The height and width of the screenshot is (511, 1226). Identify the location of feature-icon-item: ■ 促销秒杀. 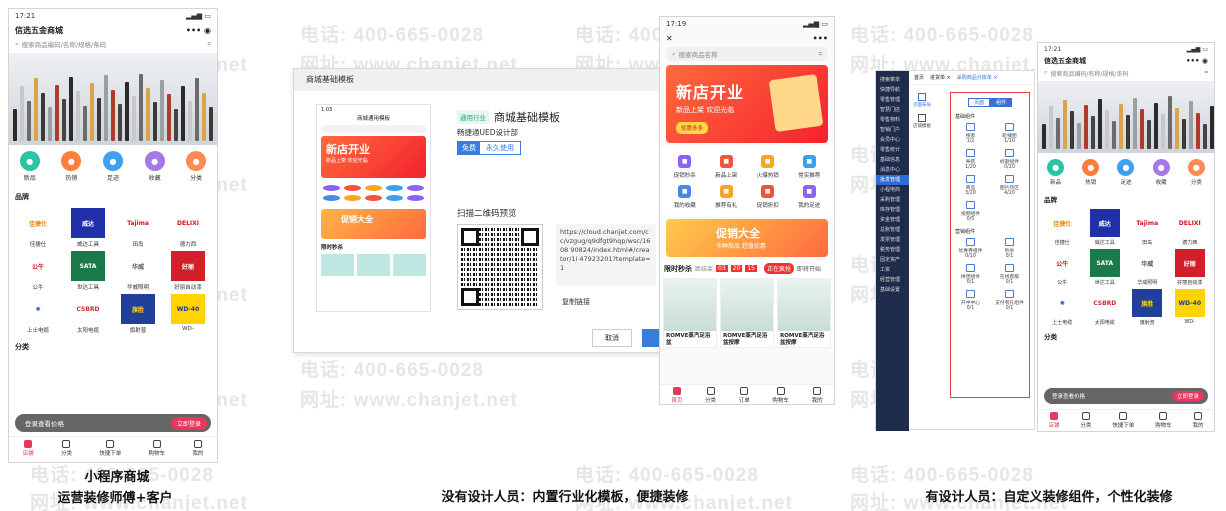
(685, 167).